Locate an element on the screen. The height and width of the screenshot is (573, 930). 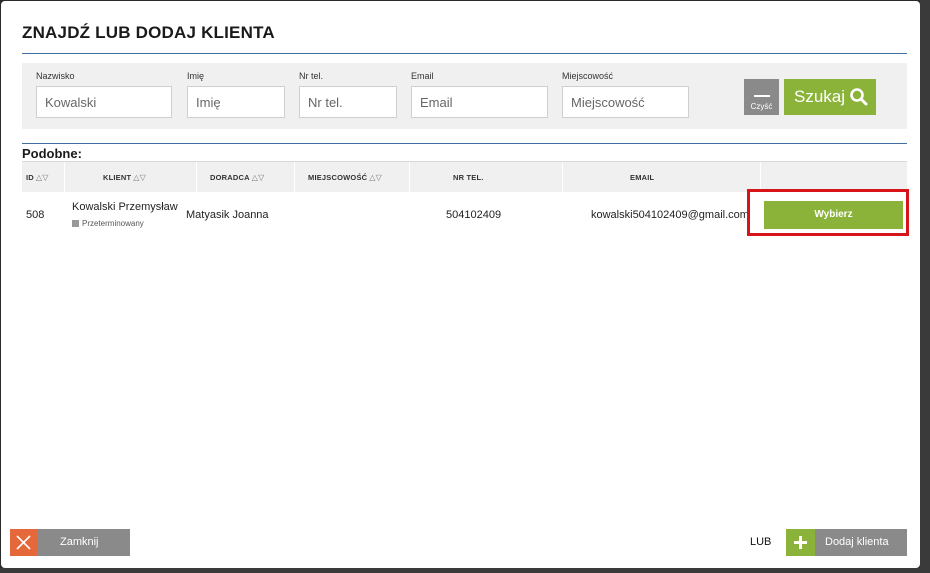
status-square-icon is located at coordinates (75, 223).